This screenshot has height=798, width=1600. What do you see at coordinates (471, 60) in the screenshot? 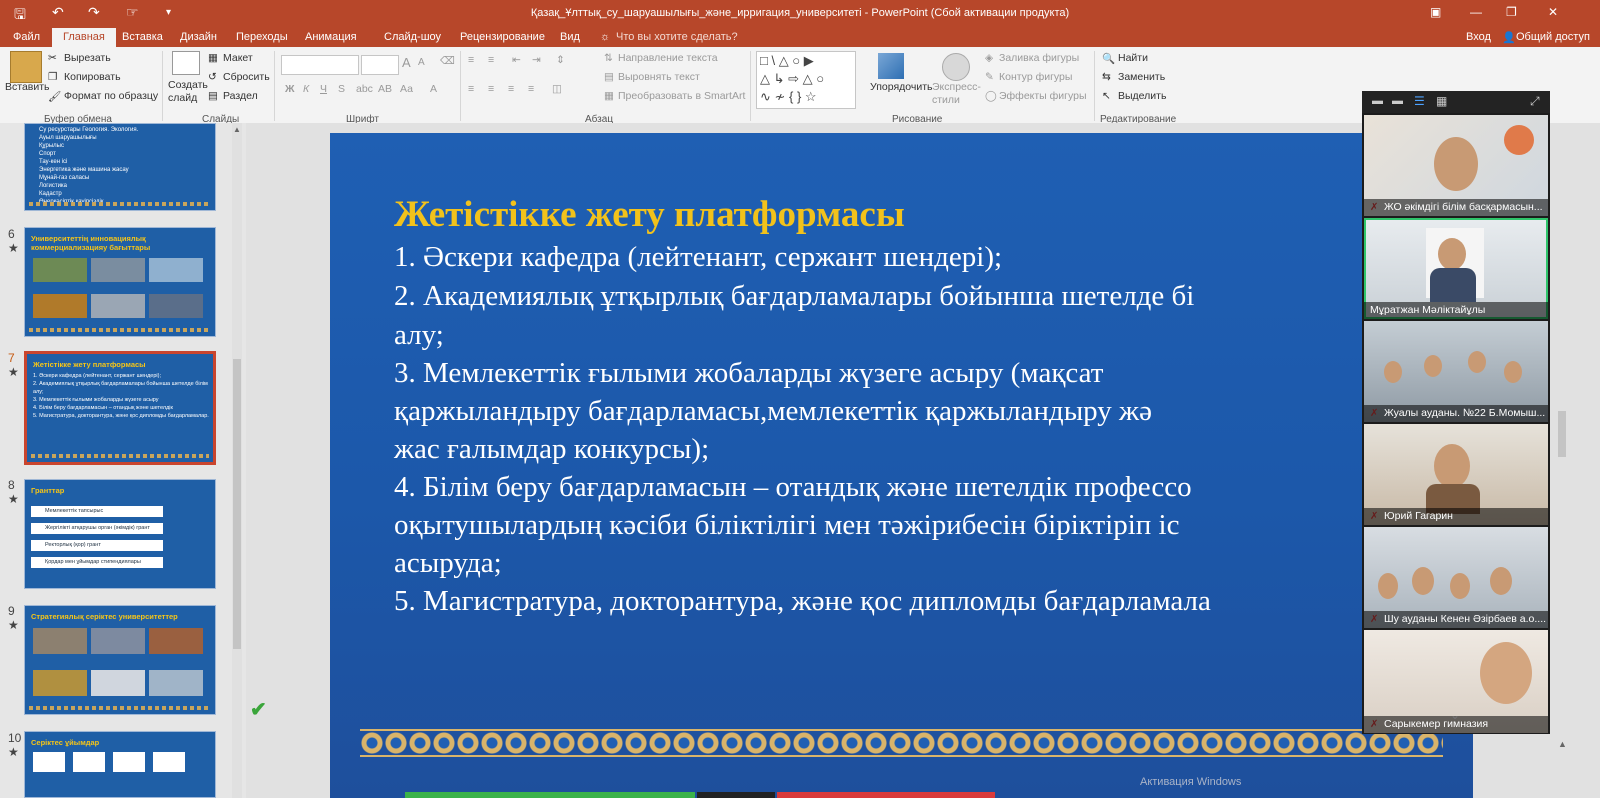
I see `bullets-icon: ≡` at bounding box center [471, 60].